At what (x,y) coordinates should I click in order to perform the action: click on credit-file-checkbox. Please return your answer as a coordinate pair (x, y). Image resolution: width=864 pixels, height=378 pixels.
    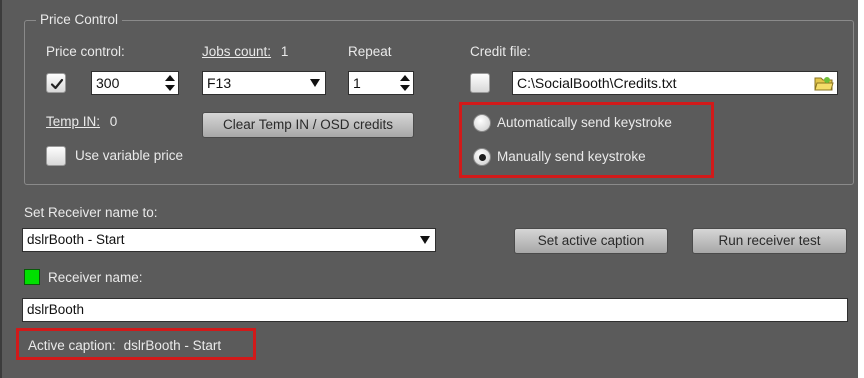
    Looking at the image, I should click on (480, 83).